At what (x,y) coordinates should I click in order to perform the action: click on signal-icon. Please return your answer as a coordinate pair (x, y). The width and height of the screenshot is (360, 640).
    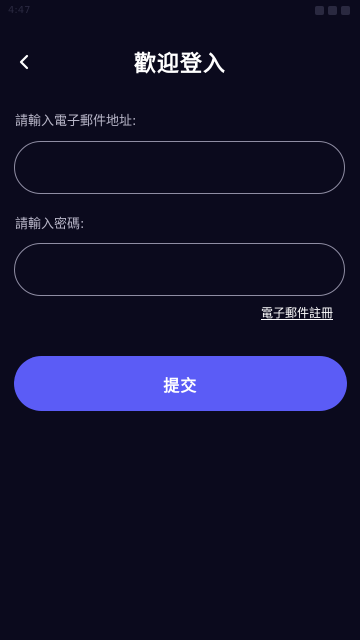
    Looking at the image, I should click on (332, 10).